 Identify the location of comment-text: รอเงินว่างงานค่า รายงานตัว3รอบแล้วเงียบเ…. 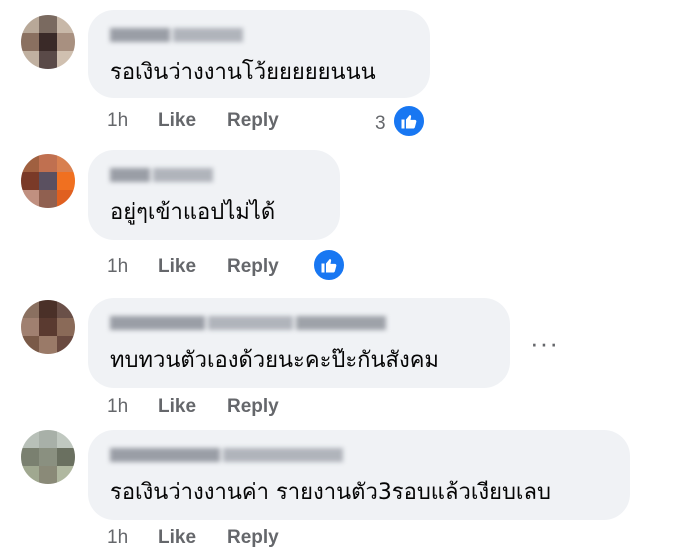
(330, 492).